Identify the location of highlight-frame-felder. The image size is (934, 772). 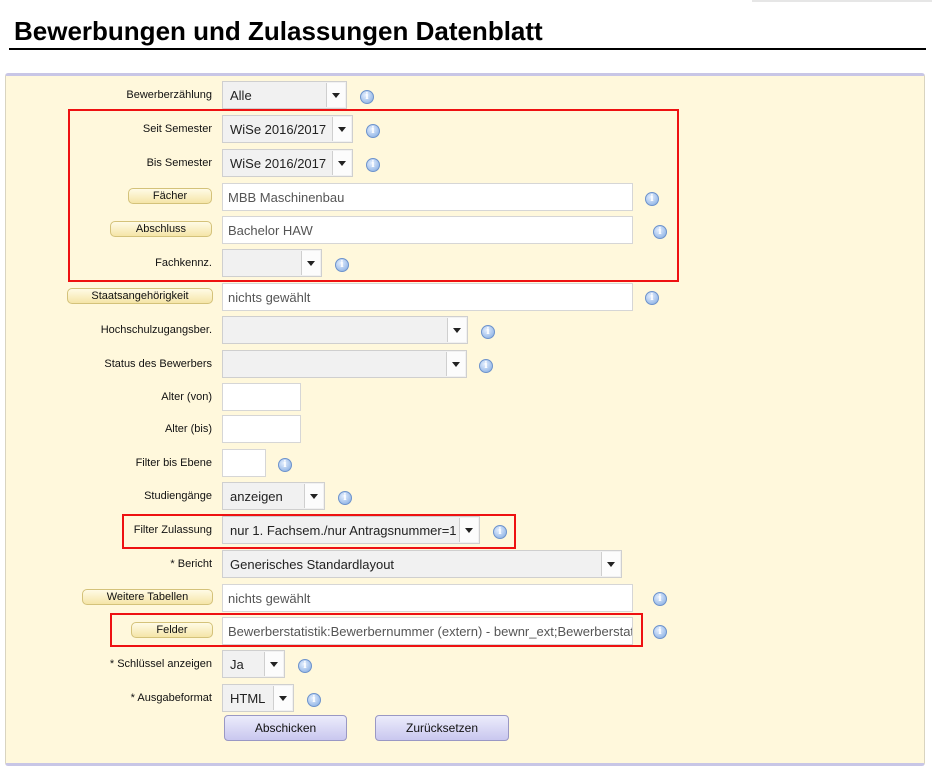
(376, 630).